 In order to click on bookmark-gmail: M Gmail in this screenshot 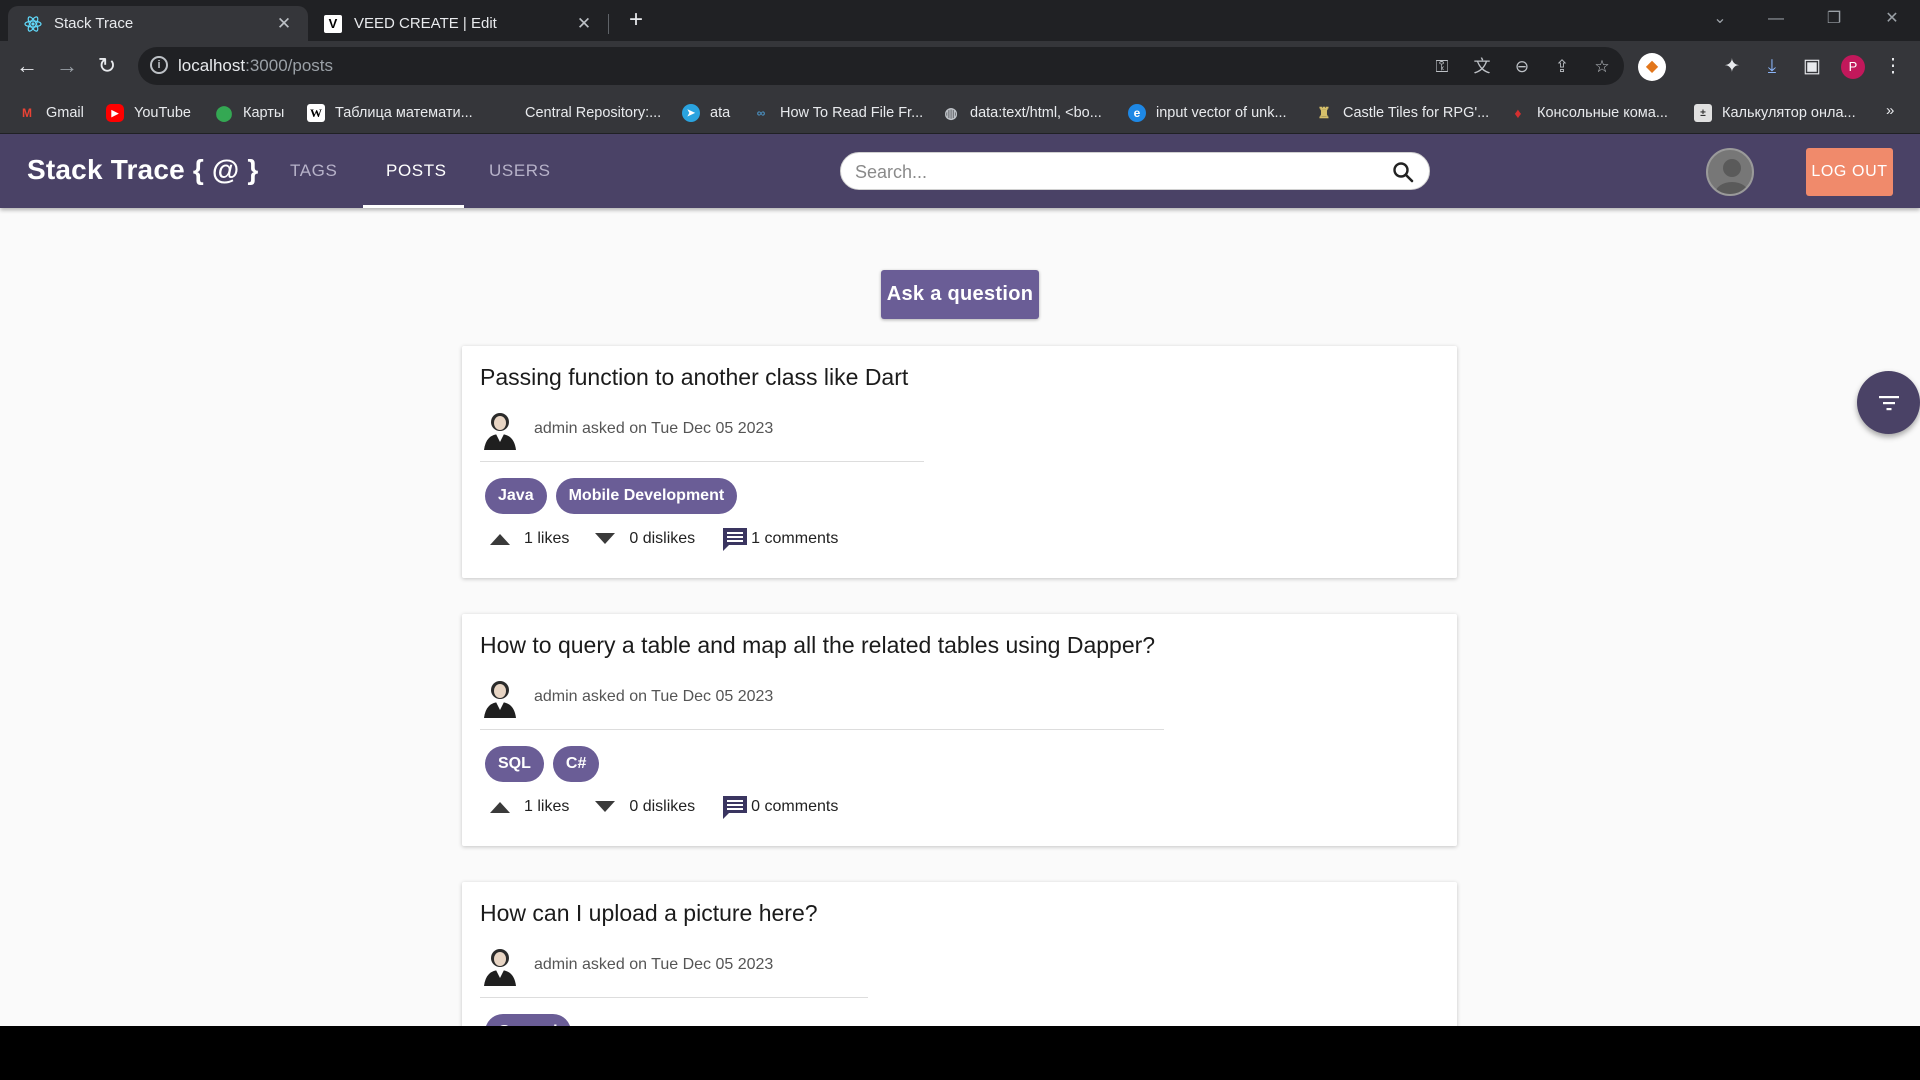, I will do `click(51, 113)`.